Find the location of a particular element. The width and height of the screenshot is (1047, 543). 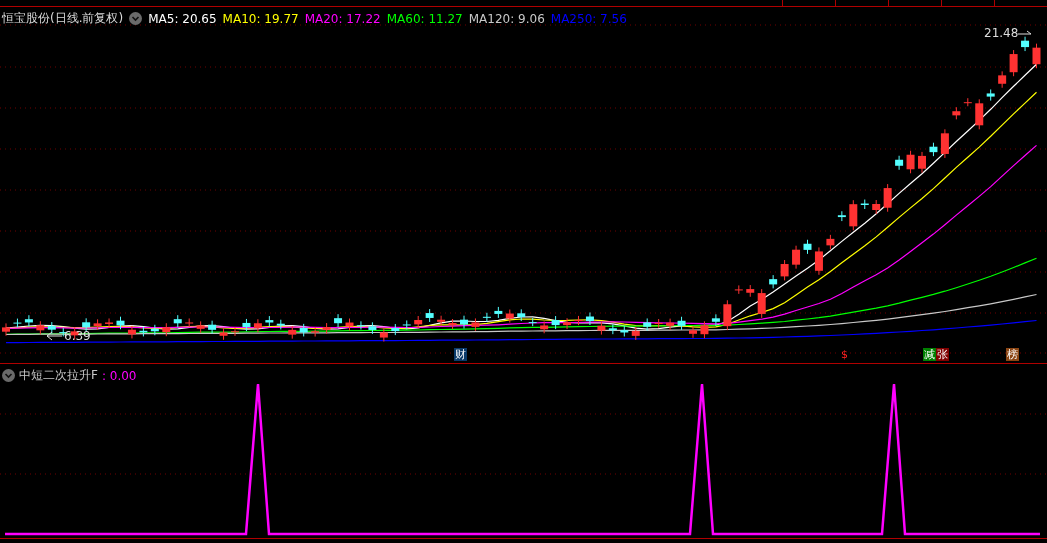

high-price-label: 21.48 is located at coordinates (1001, 33).